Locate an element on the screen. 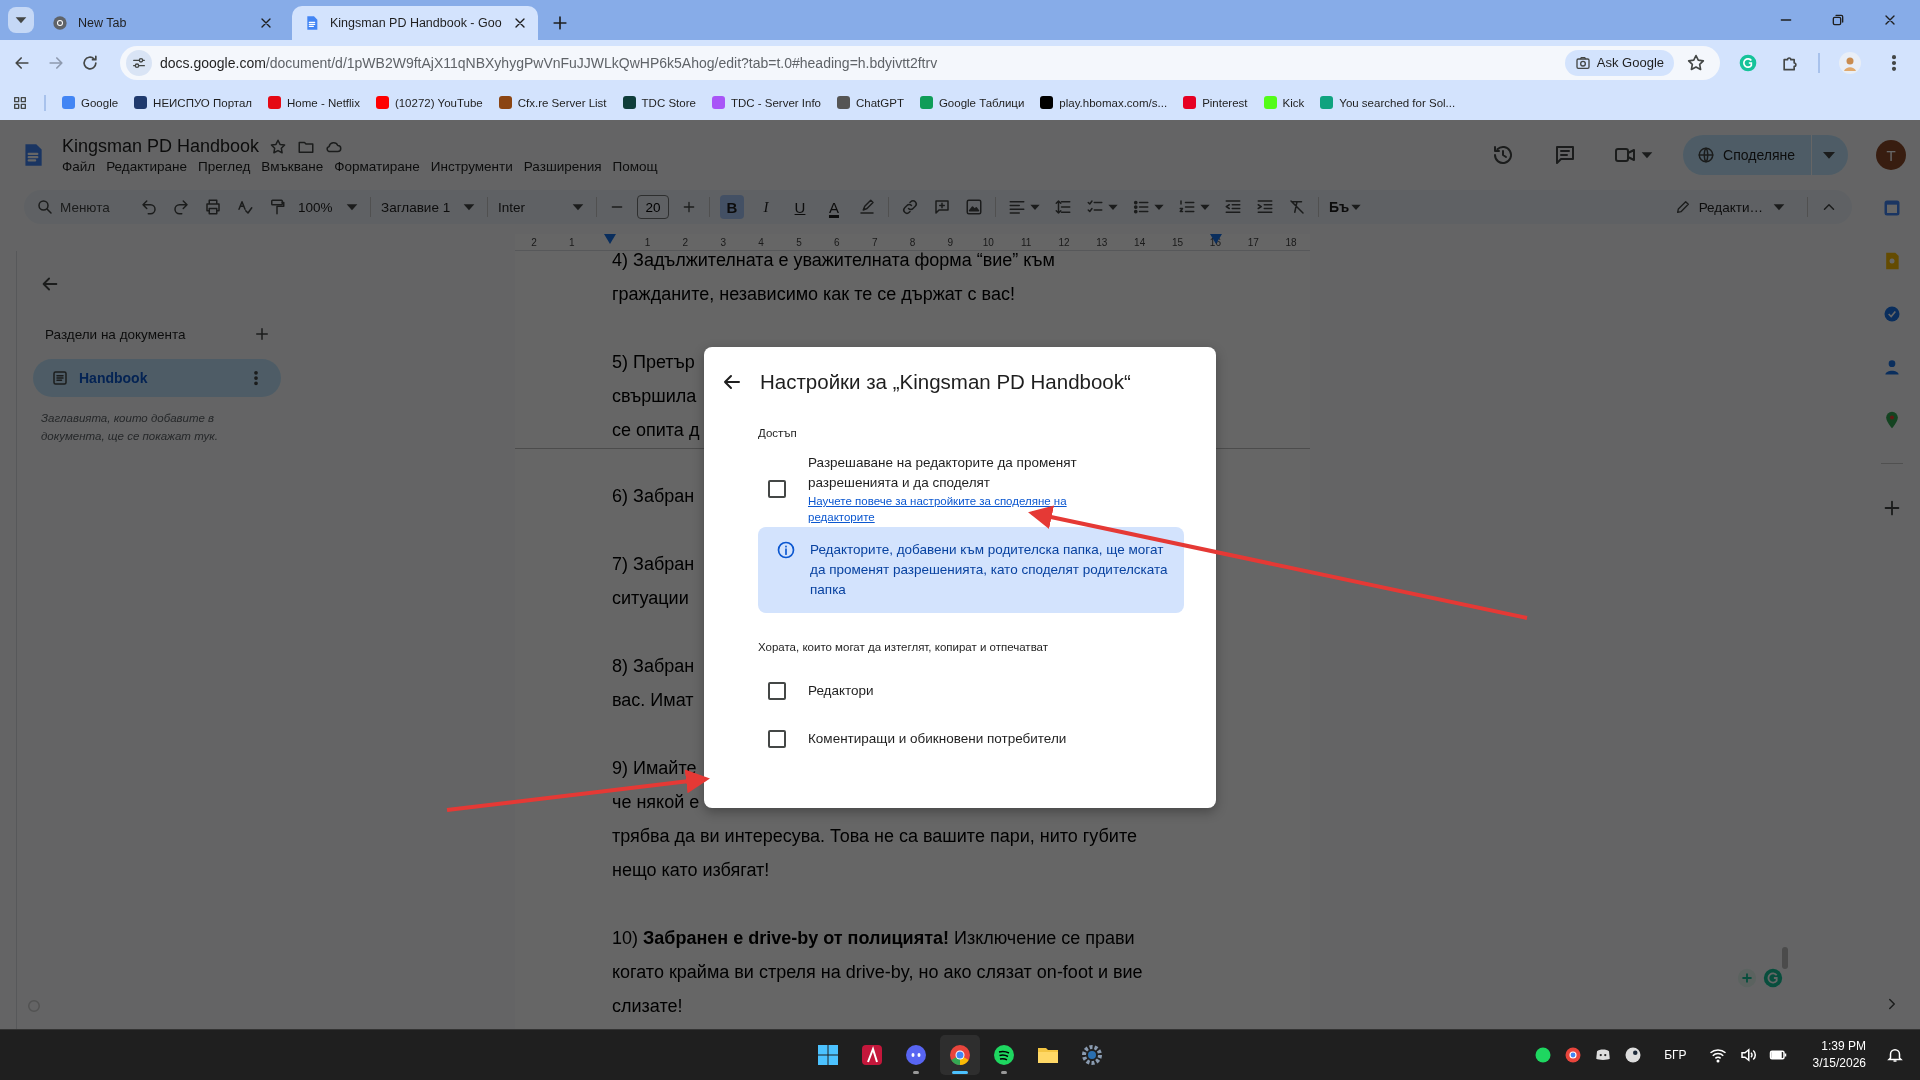 The image size is (1920, 1080). undo-icon is located at coordinates (149, 207).